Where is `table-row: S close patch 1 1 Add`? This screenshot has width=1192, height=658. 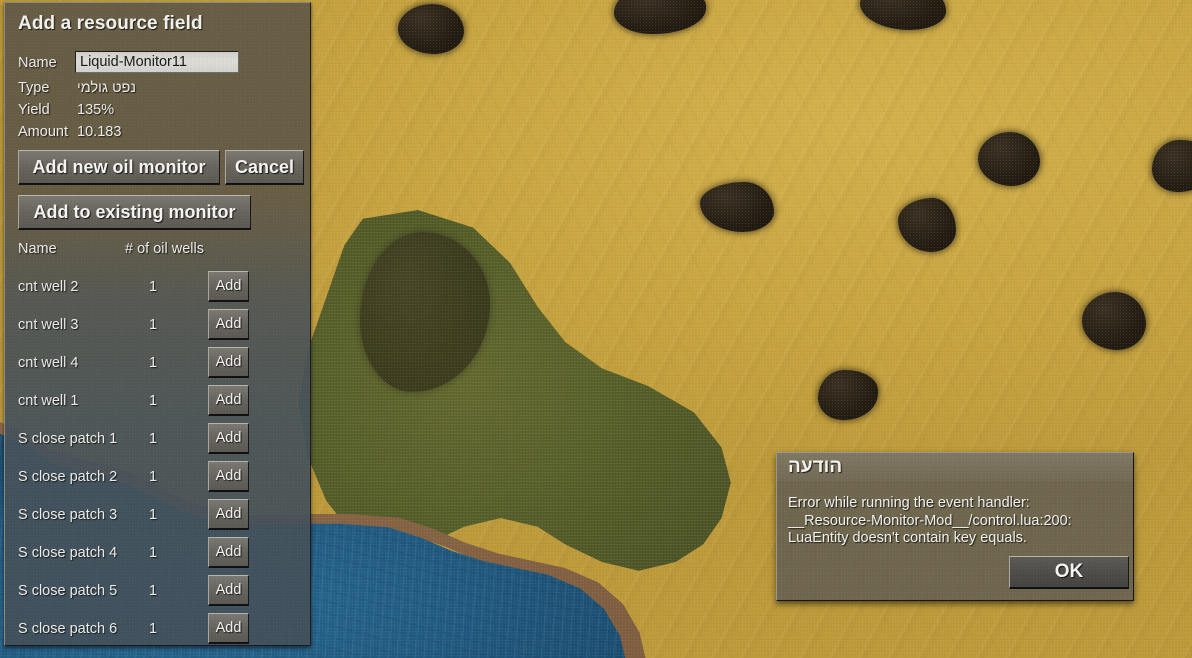 table-row: S close patch 1 1 Add is located at coordinates (157, 445).